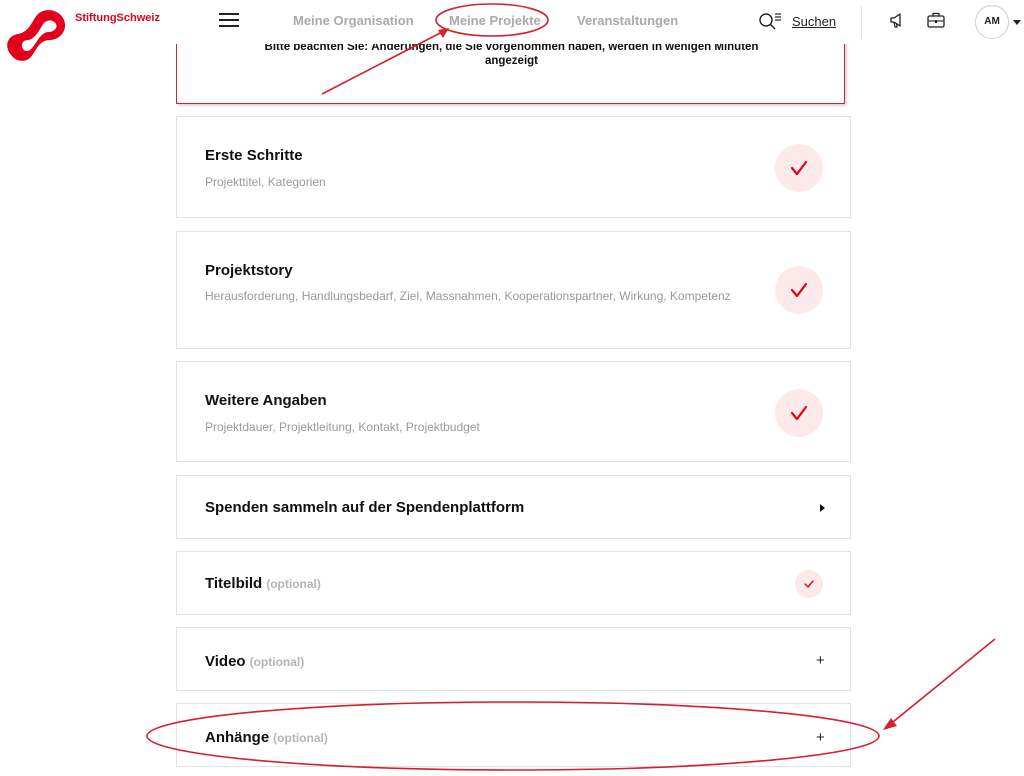 The width and height of the screenshot is (1024, 776). Describe the element at coordinates (814, 21) in the screenshot. I see `search-label: Suchen` at that location.